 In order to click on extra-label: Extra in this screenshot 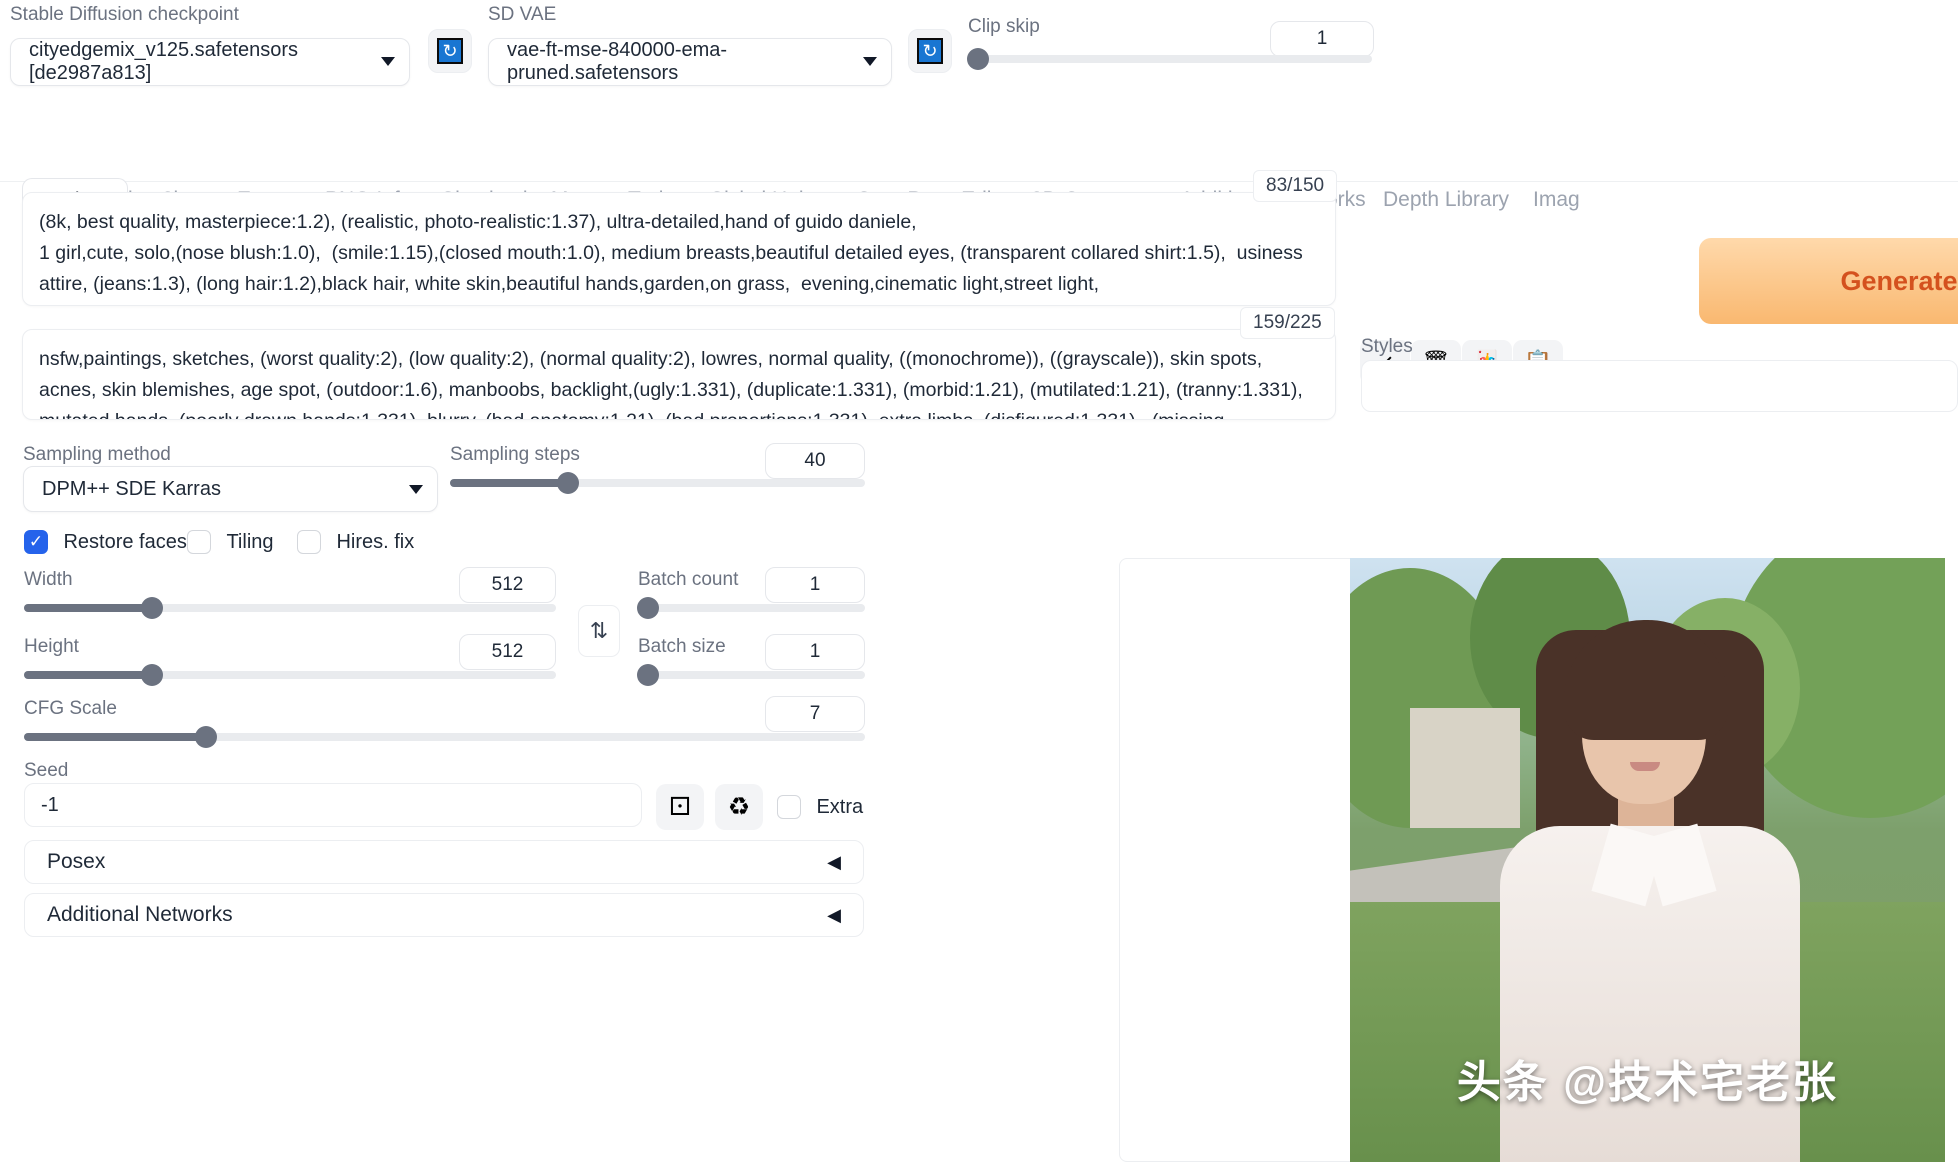, I will do `click(840, 806)`.